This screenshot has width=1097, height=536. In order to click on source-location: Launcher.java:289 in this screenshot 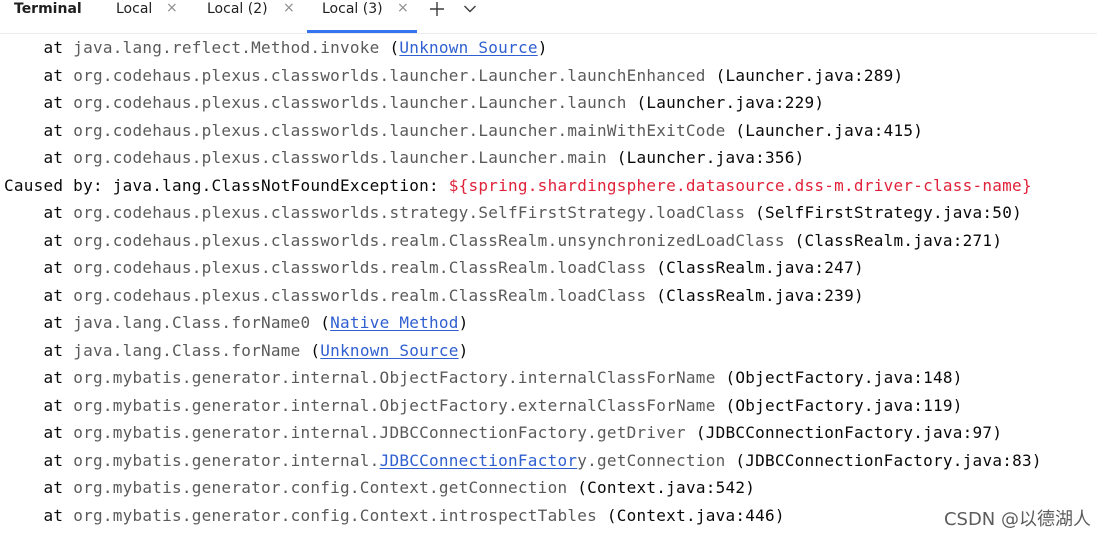, I will do `click(809, 75)`.